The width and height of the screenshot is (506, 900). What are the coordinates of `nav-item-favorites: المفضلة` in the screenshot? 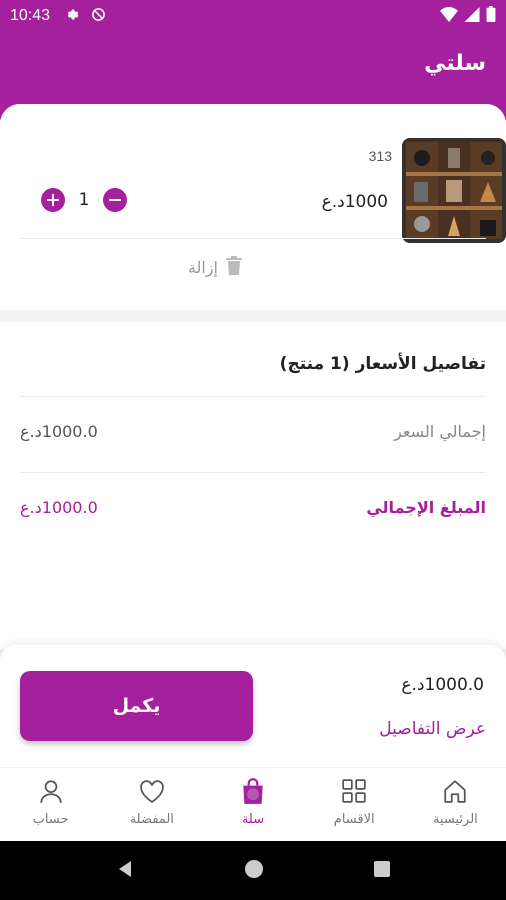 It's located at (151, 804).